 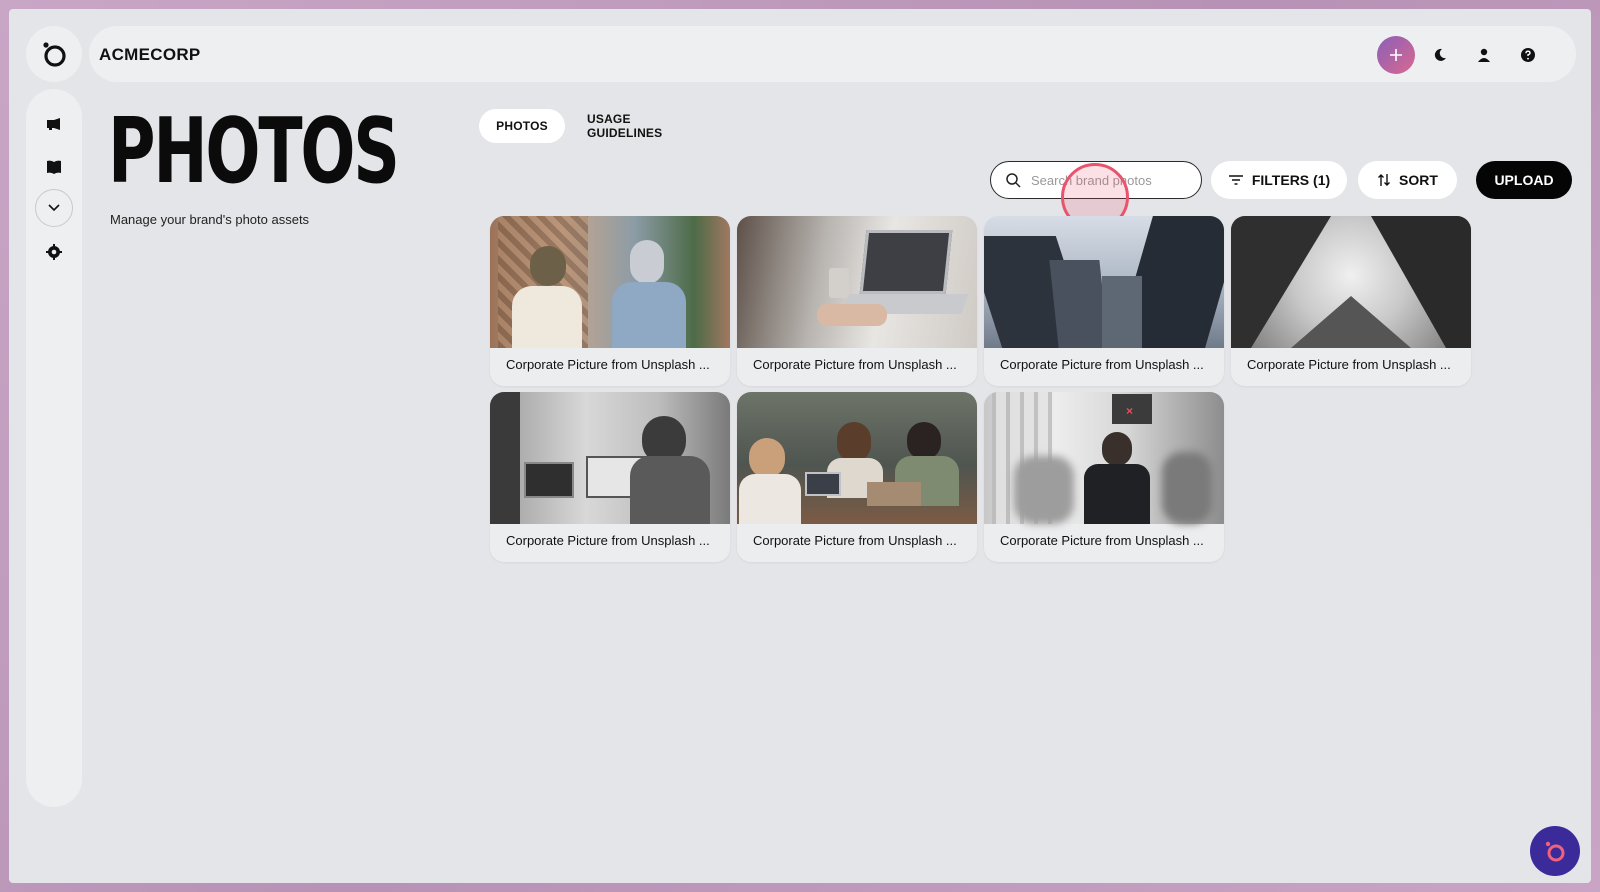 I want to click on moon-icon, so click(x=1440, y=54).